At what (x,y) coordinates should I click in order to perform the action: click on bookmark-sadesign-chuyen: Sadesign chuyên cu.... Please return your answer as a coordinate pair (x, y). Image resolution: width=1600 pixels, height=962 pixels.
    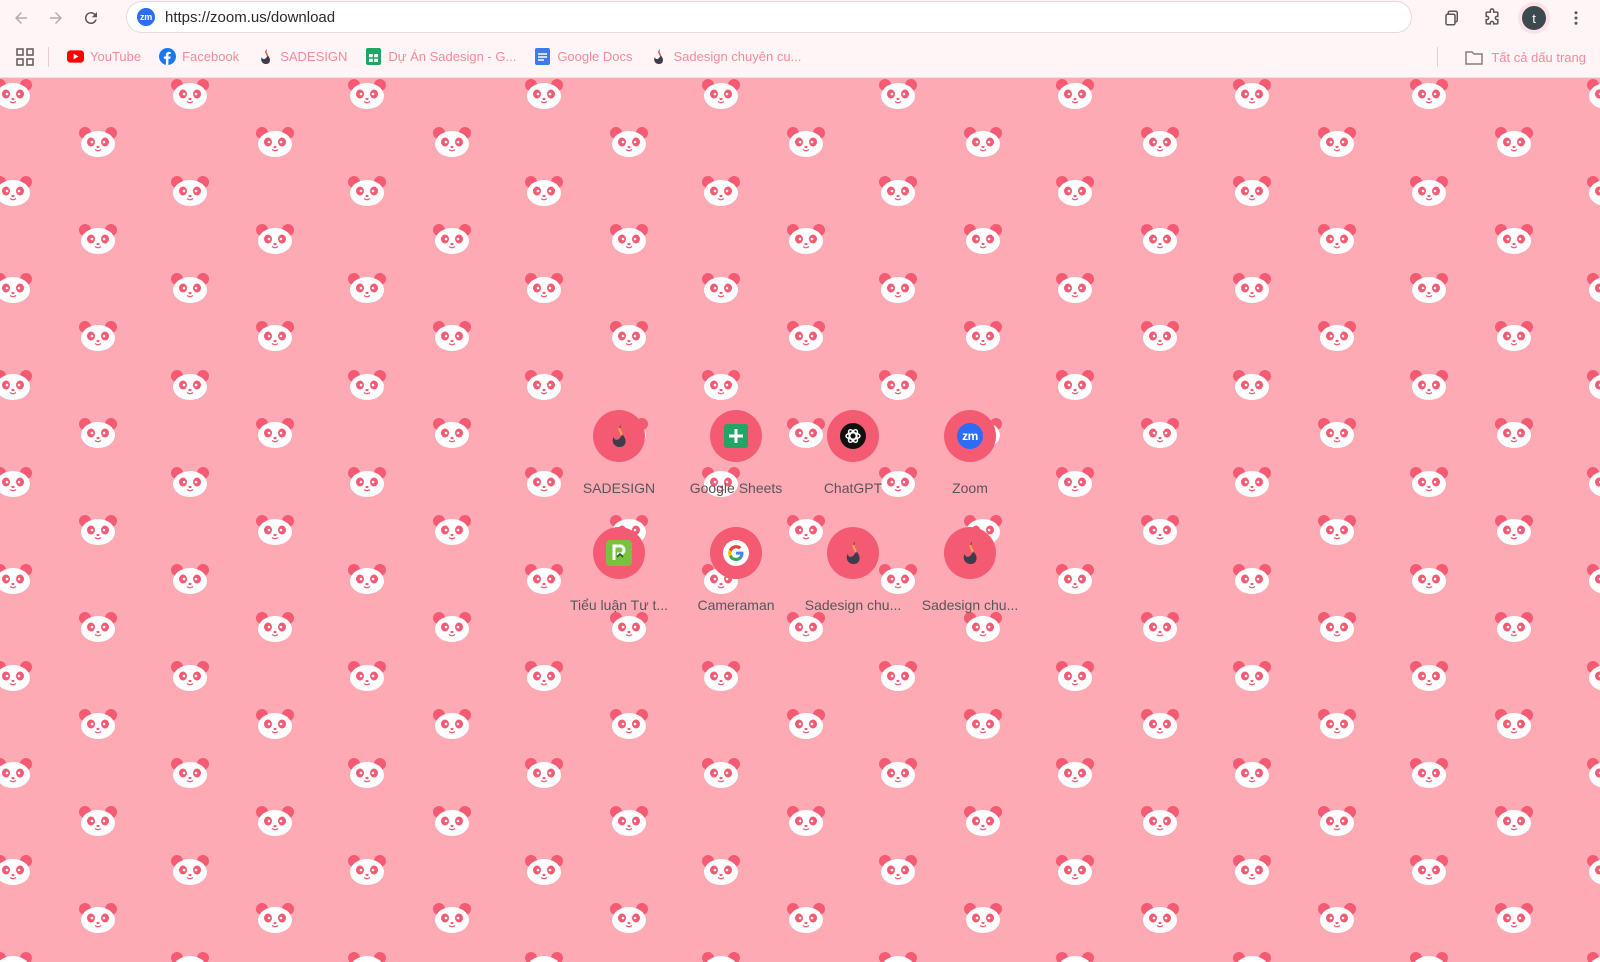
    Looking at the image, I should click on (725, 57).